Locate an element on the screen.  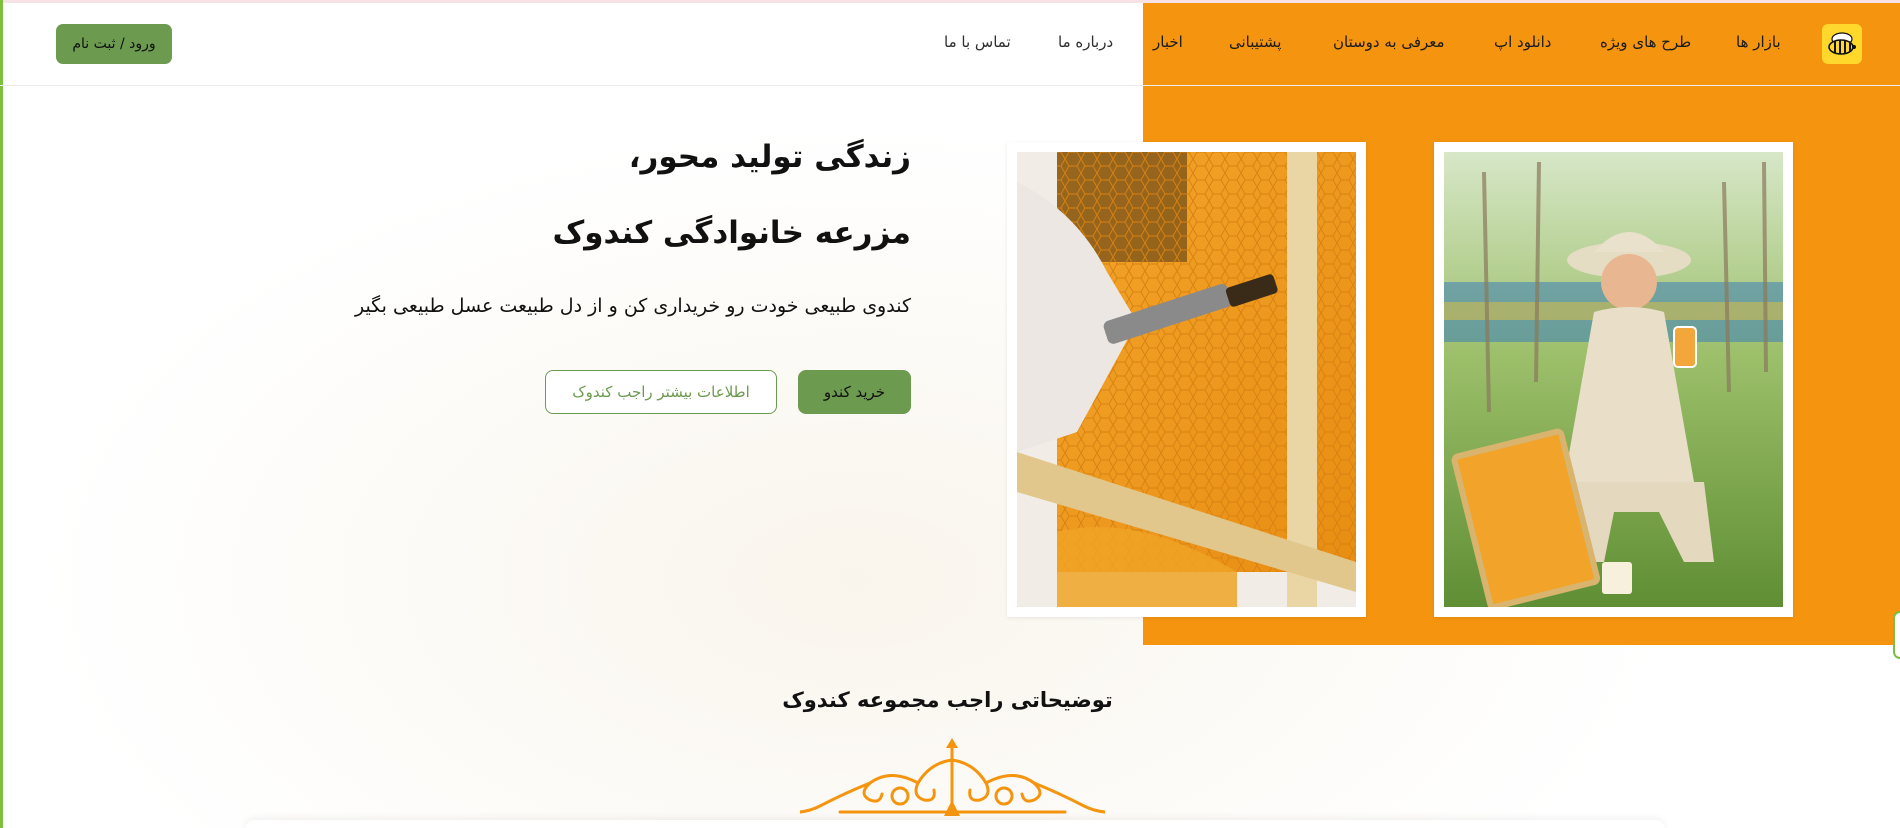
nav-refer-friends: معرفی به دوستان is located at coordinates (1389, 42).